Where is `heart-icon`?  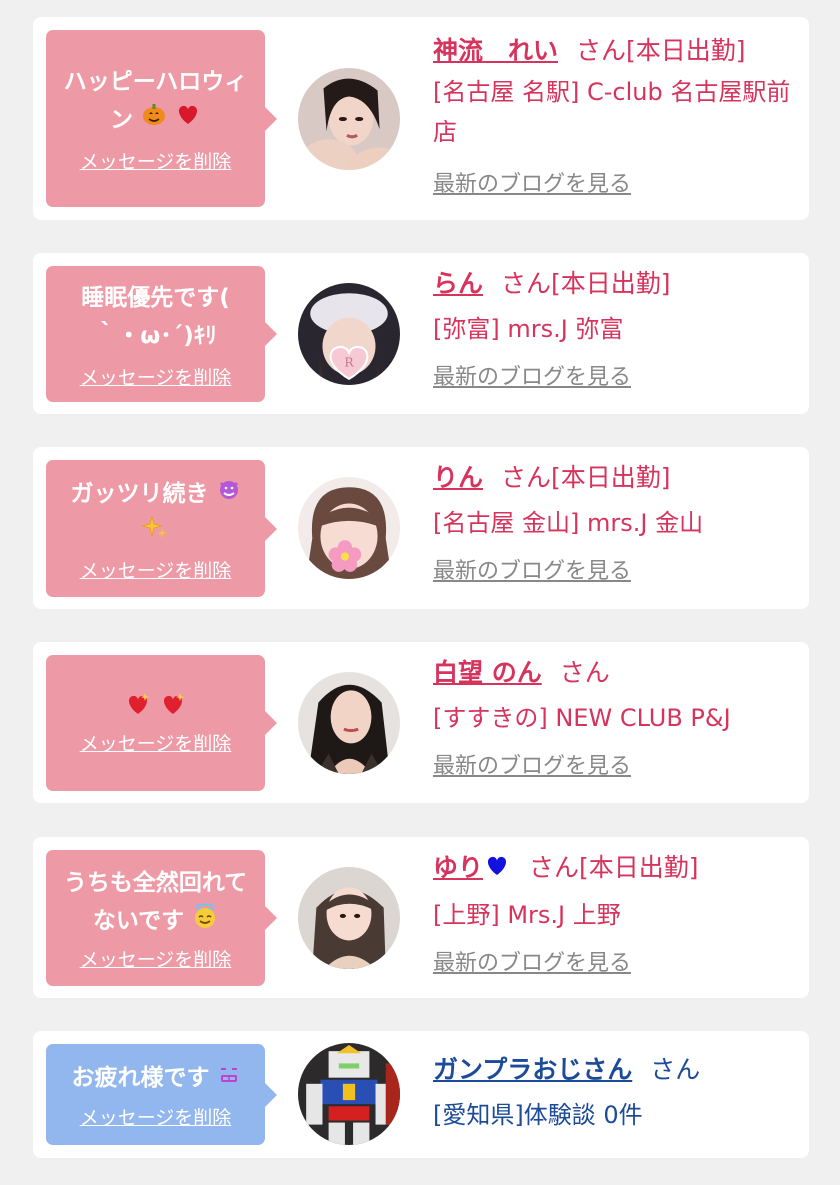 heart-icon is located at coordinates (188, 120).